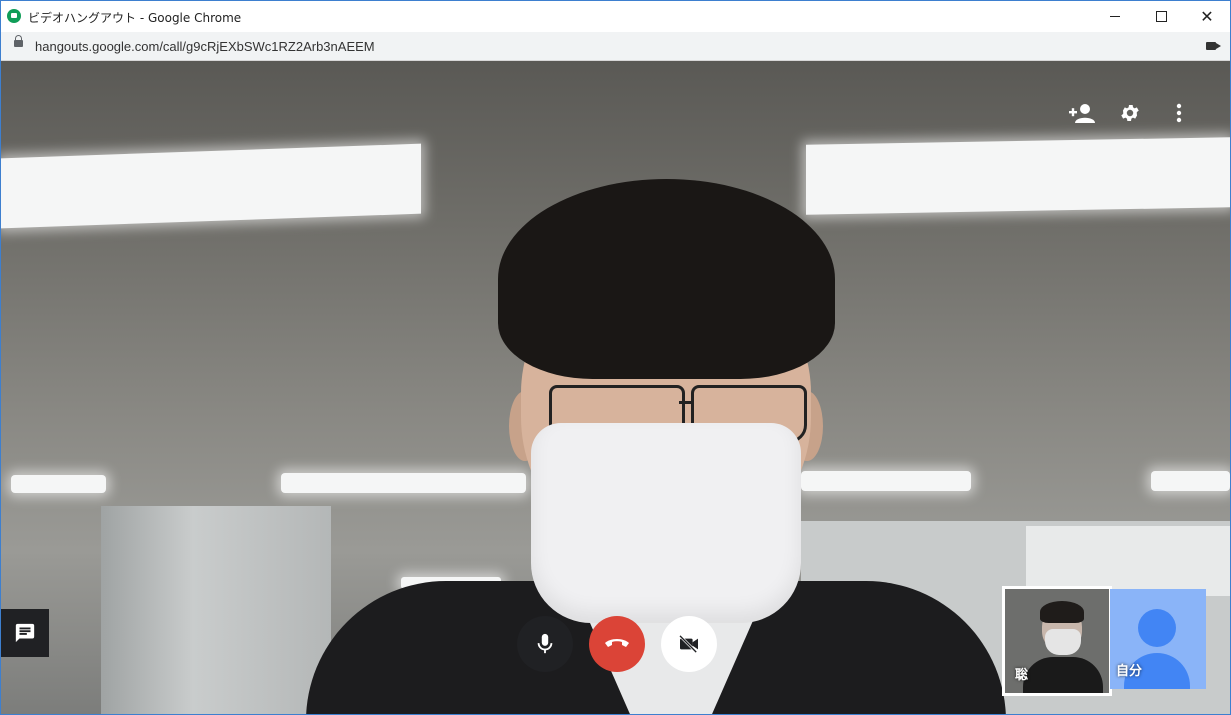  I want to click on chat-icon, so click(25, 633).